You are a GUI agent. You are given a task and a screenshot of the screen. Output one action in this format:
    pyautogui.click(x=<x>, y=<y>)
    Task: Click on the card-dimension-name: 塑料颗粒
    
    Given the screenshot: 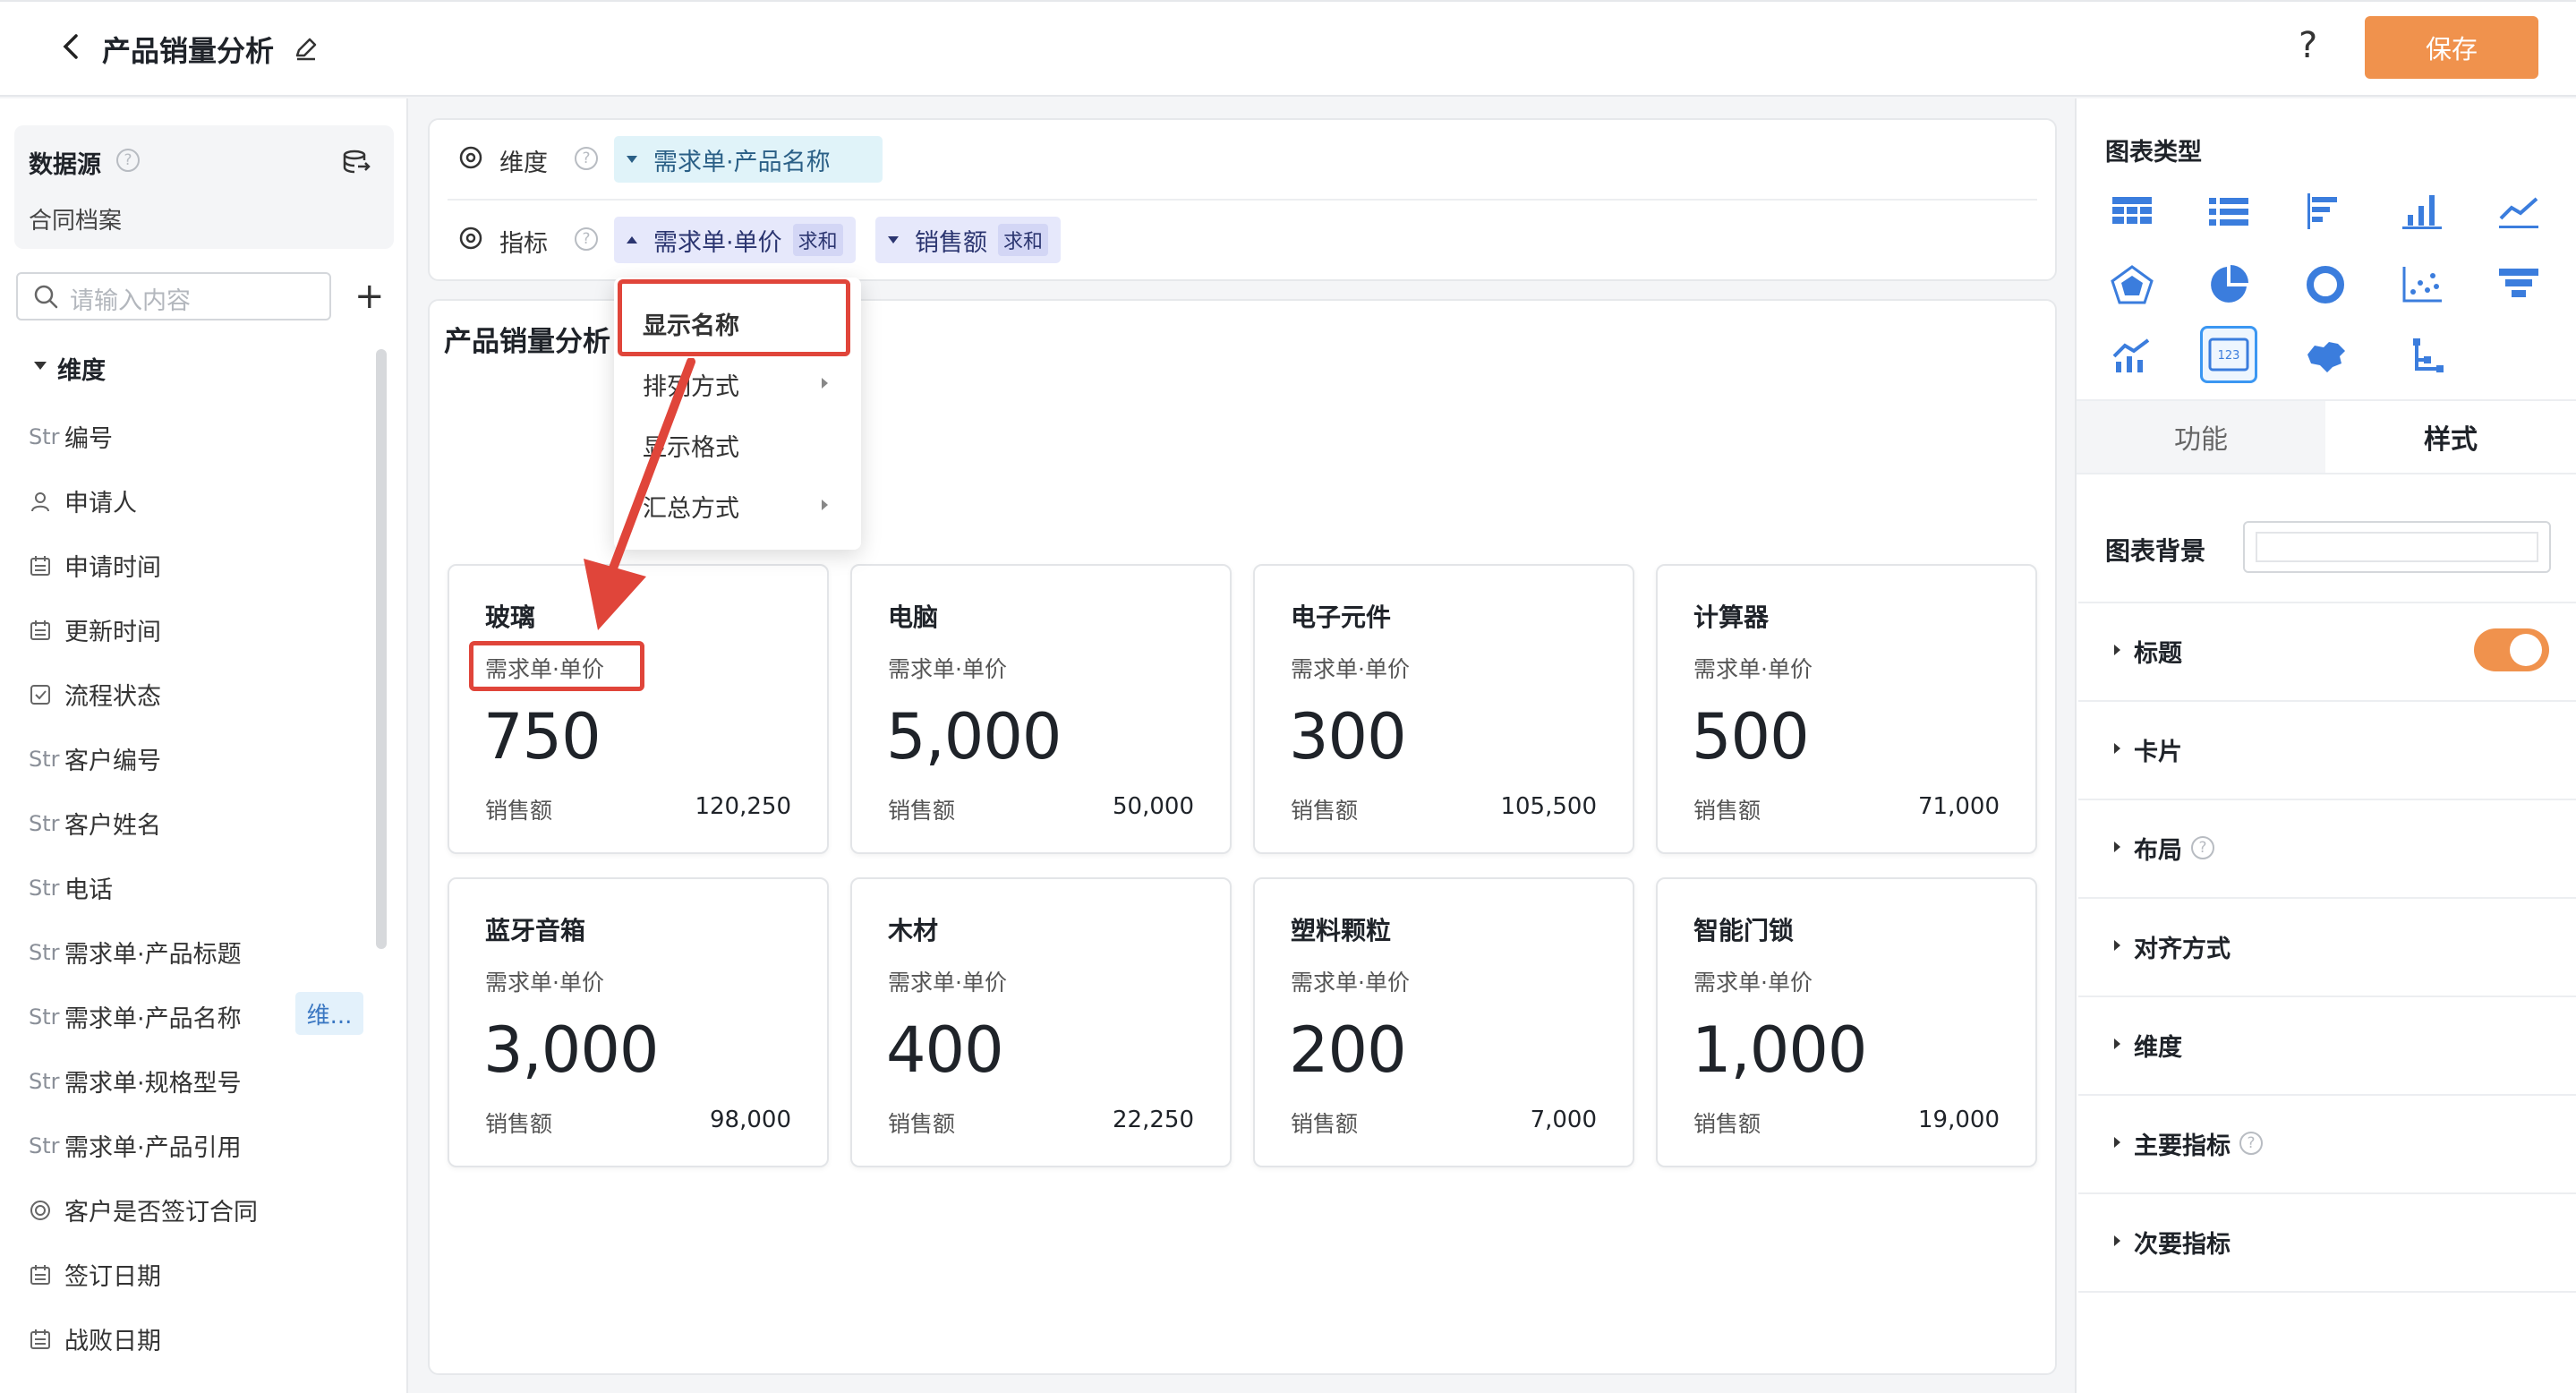 What is the action you would take?
    pyautogui.click(x=1341, y=931)
    